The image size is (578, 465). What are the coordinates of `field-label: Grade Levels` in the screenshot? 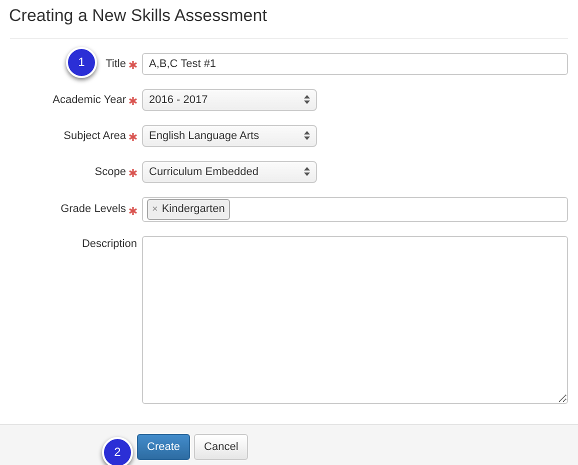 It's located at (93, 210).